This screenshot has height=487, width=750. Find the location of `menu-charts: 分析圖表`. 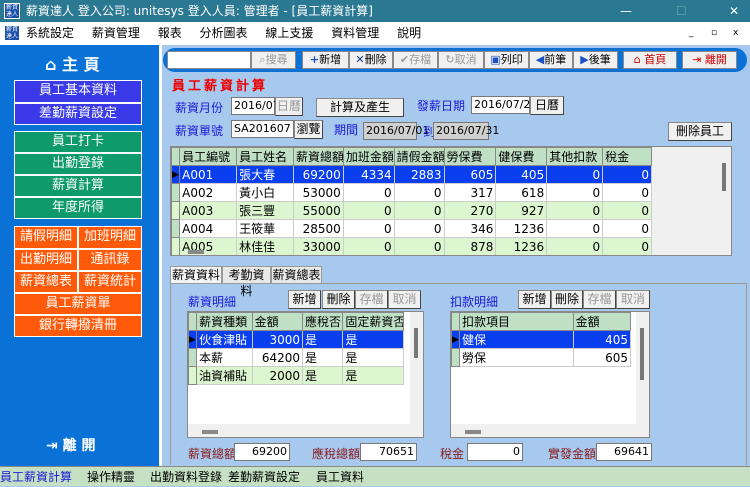

menu-charts: 分析圖表 is located at coordinates (224, 33).